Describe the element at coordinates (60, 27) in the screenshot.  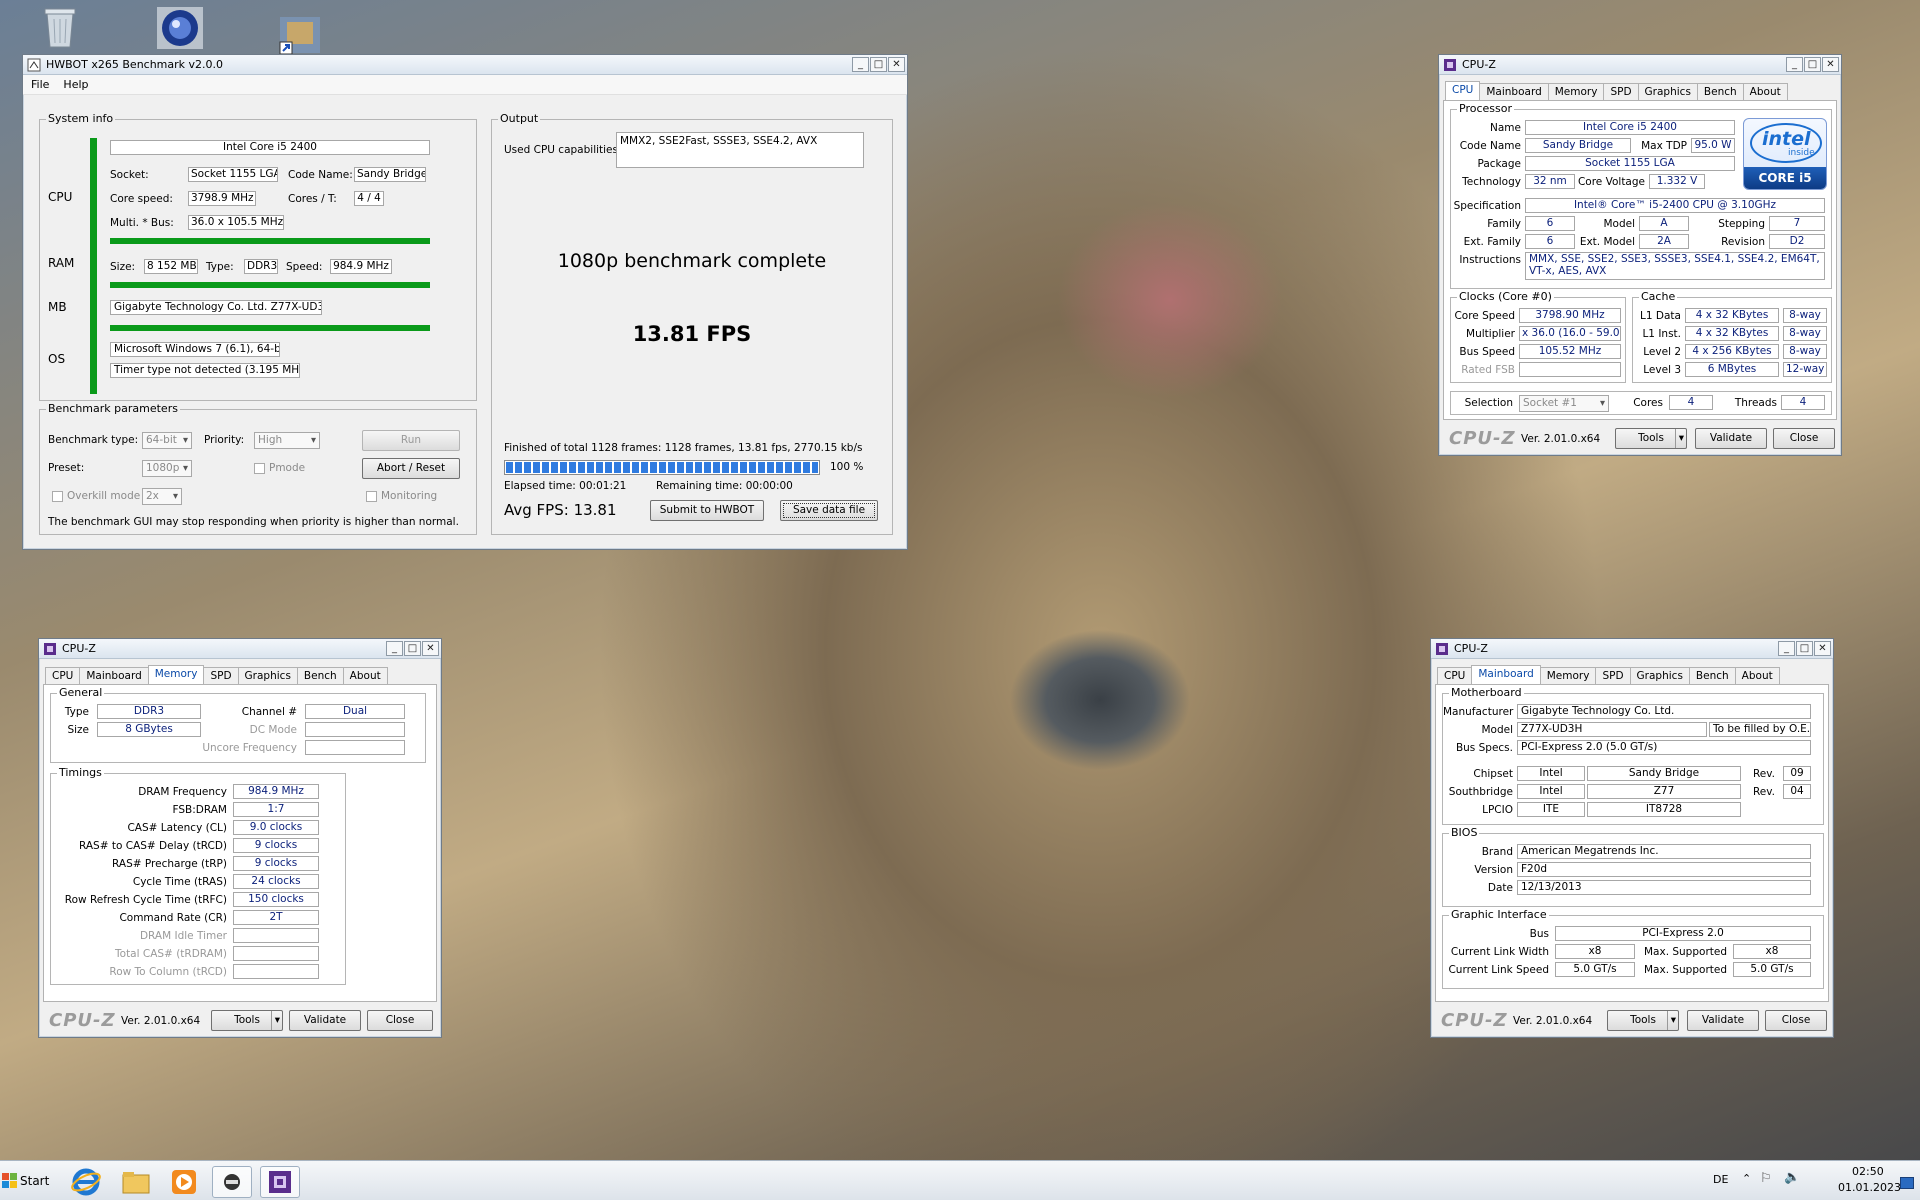
I see `recycle-bin-icon` at that location.